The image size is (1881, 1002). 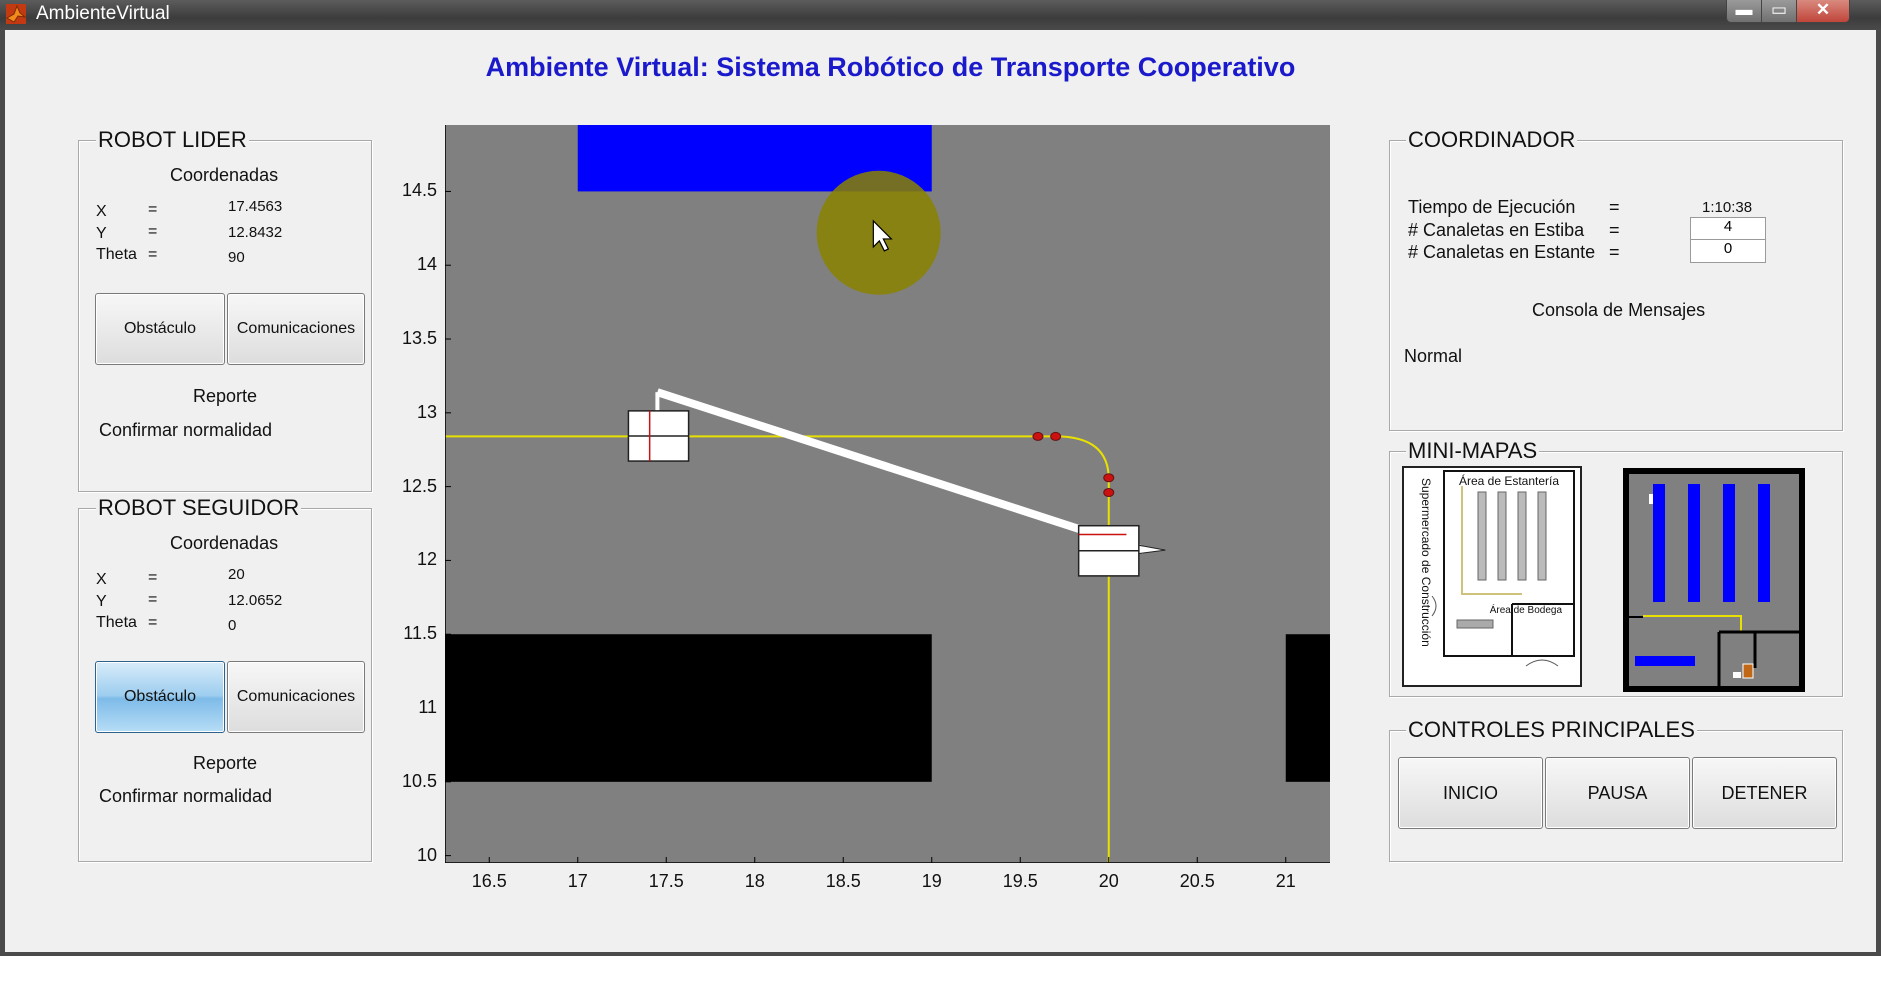 What do you see at coordinates (101, 211) in the screenshot?
I see `lider-x-label: X` at bounding box center [101, 211].